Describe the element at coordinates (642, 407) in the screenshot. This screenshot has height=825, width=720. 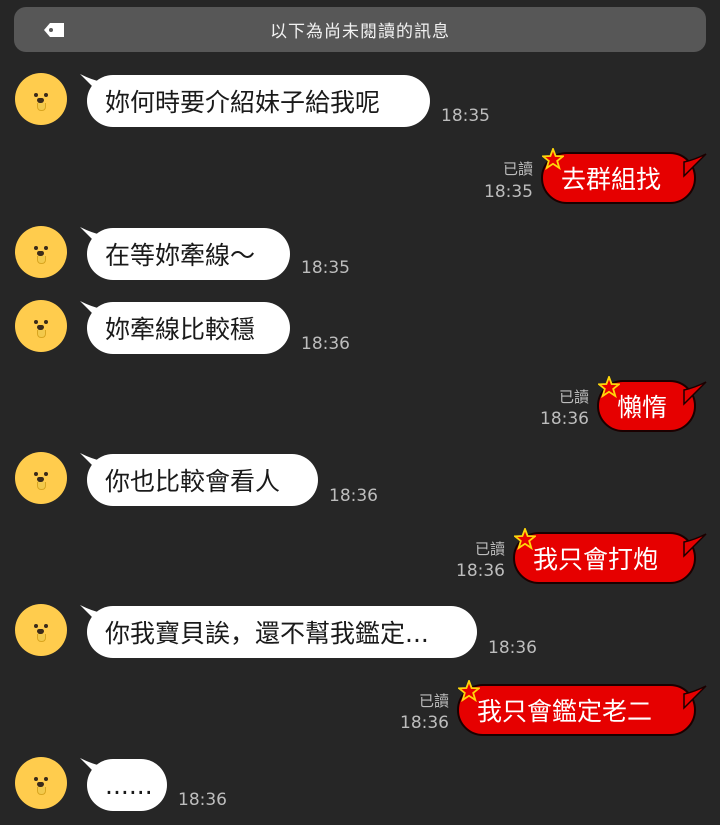
I see `message-text: 懶惰` at that location.